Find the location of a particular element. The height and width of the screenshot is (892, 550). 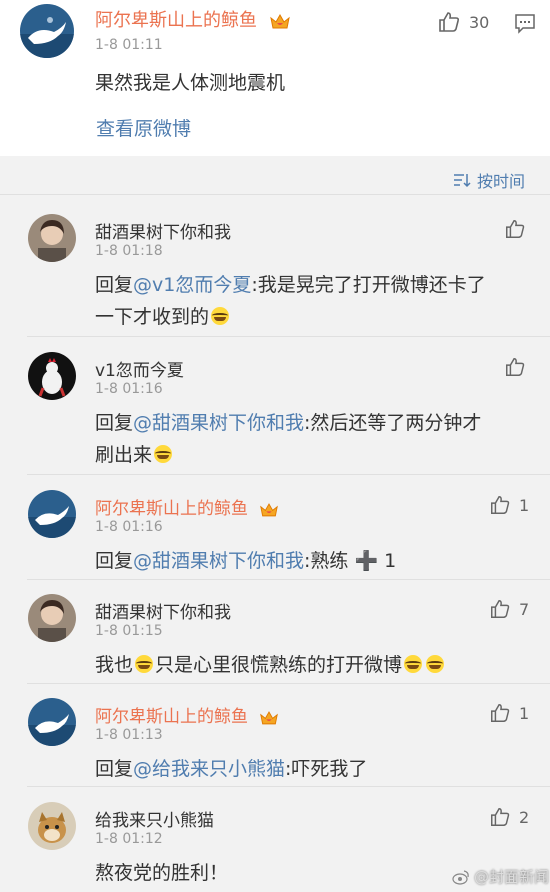

comment-text: 回复@甜酒果树下你和我:然后还等了两分钟才 is located at coordinates (288, 423).